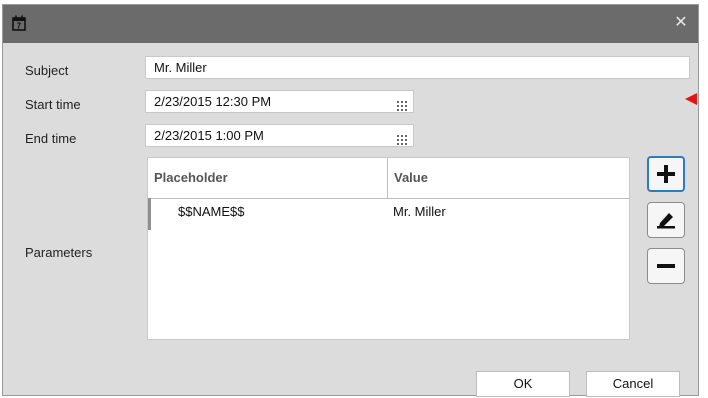 The width and height of the screenshot is (708, 398). What do you see at coordinates (59, 252) in the screenshot?
I see `parameters-label: Parameters` at bounding box center [59, 252].